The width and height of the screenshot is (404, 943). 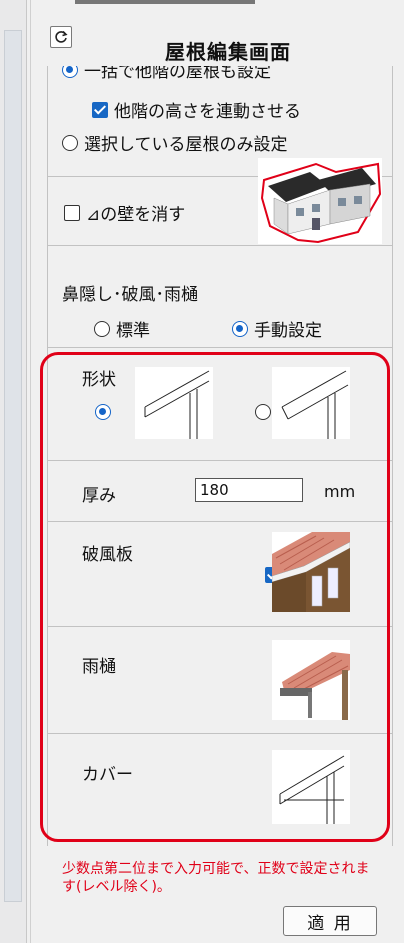 I want to click on house-preview-image, so click(x=320, y=201).